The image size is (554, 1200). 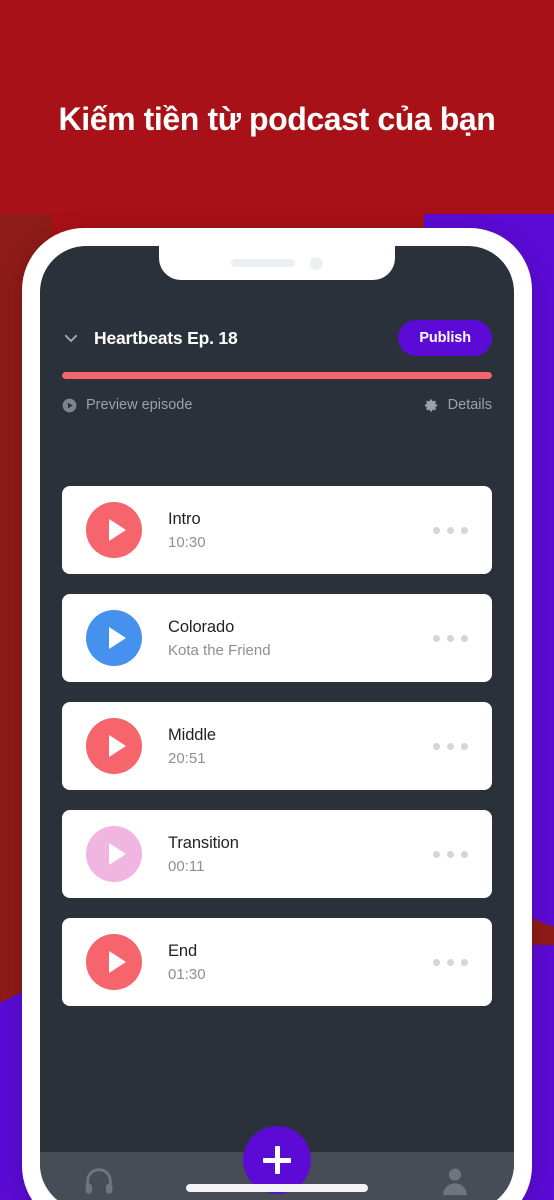 What do you see at coordinates (277, 119) in the screenshot?
I see `promo-headline: Kiếm tiền từ podcast của bạn` at bounding box center [277, 119].